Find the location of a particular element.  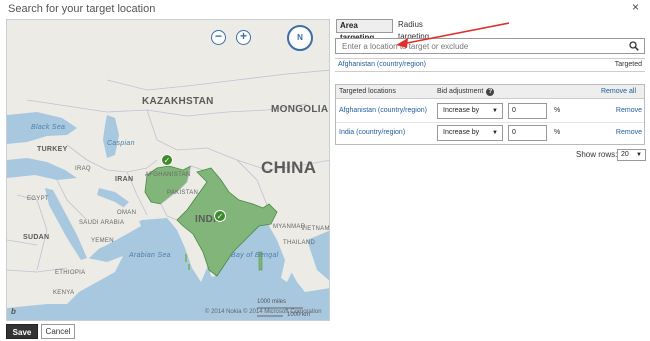

label-yemen: YEMEN is located at coordinates (102, 241).